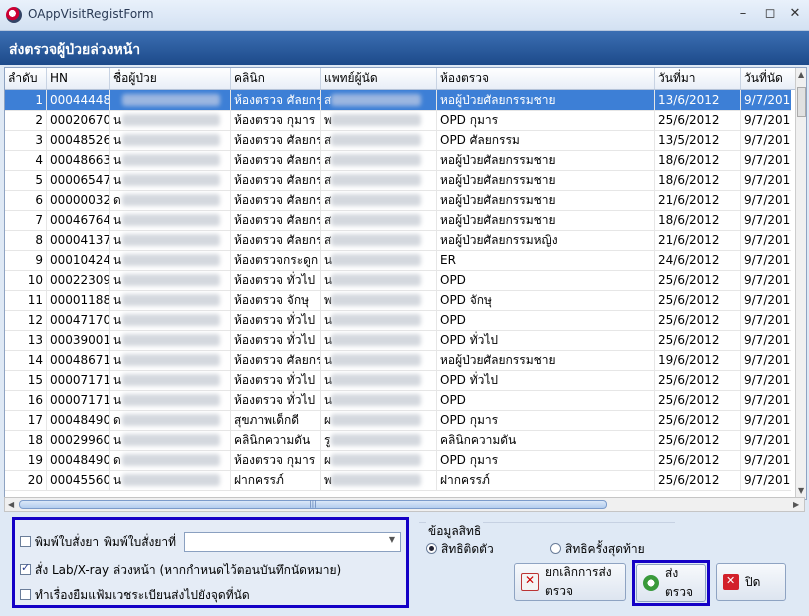 The height and width of the screenshot is (616, 809). What do you see at coordinates (170, 78) in the screenshot?
I see `column-header: ชื่อผู้ป่วย` at bounding box center [170, 78].